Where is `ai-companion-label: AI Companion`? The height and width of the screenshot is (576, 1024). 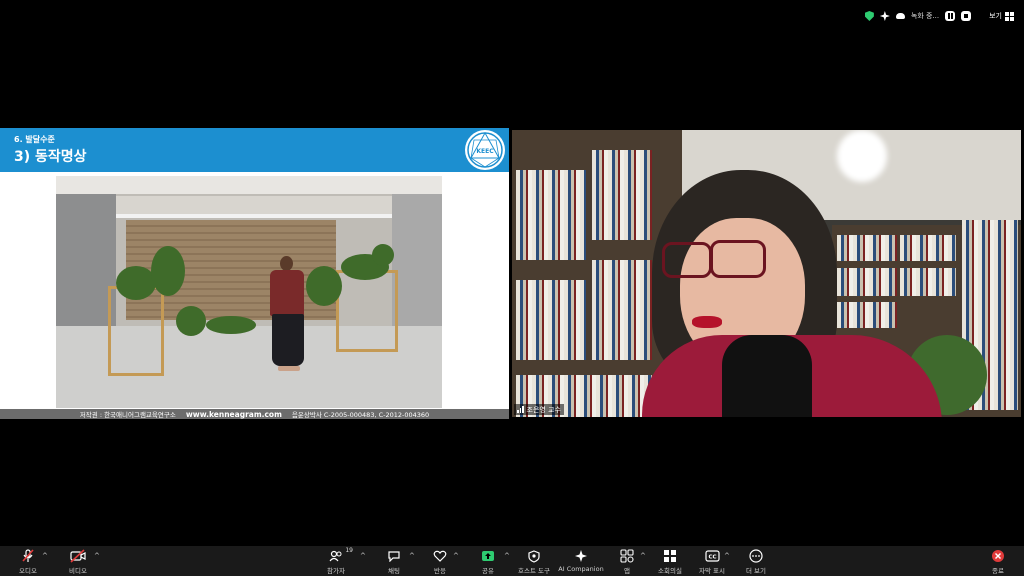 ai-companion-label: AI Companion is located at coordinates (581, 569).